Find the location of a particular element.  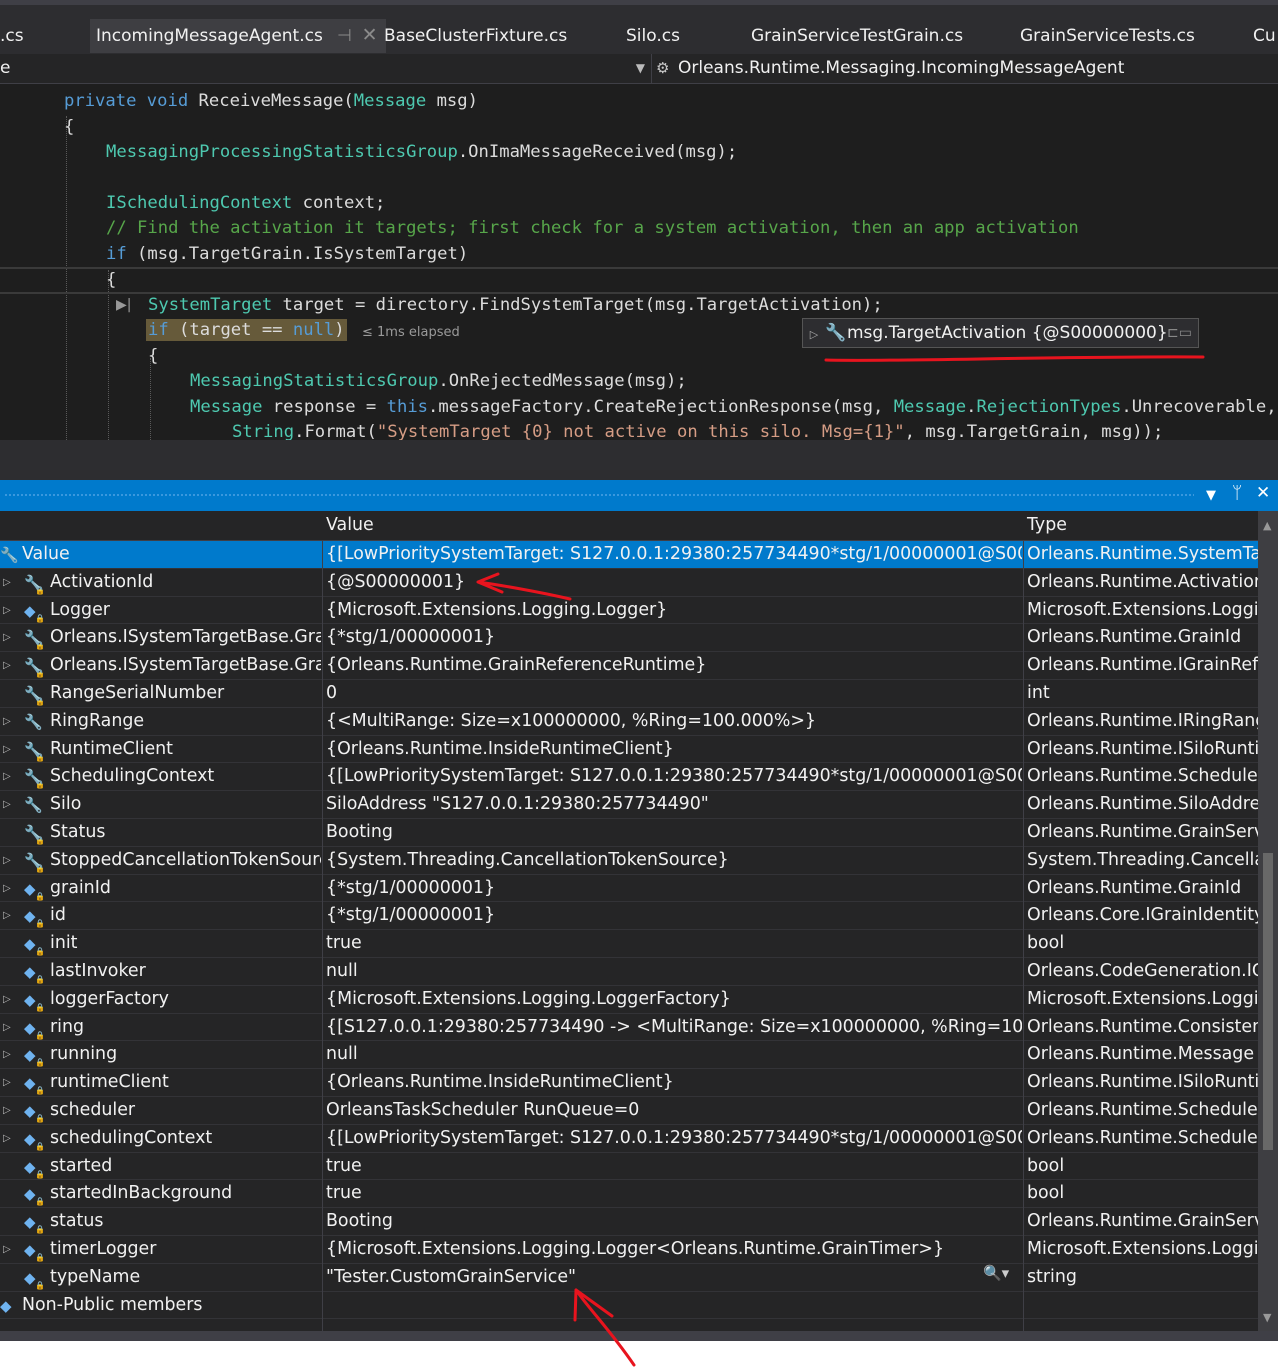

row-value-cell: SiloAddress "S127.0.0.1:29380:257734490" is located at coordinates (674, 805).